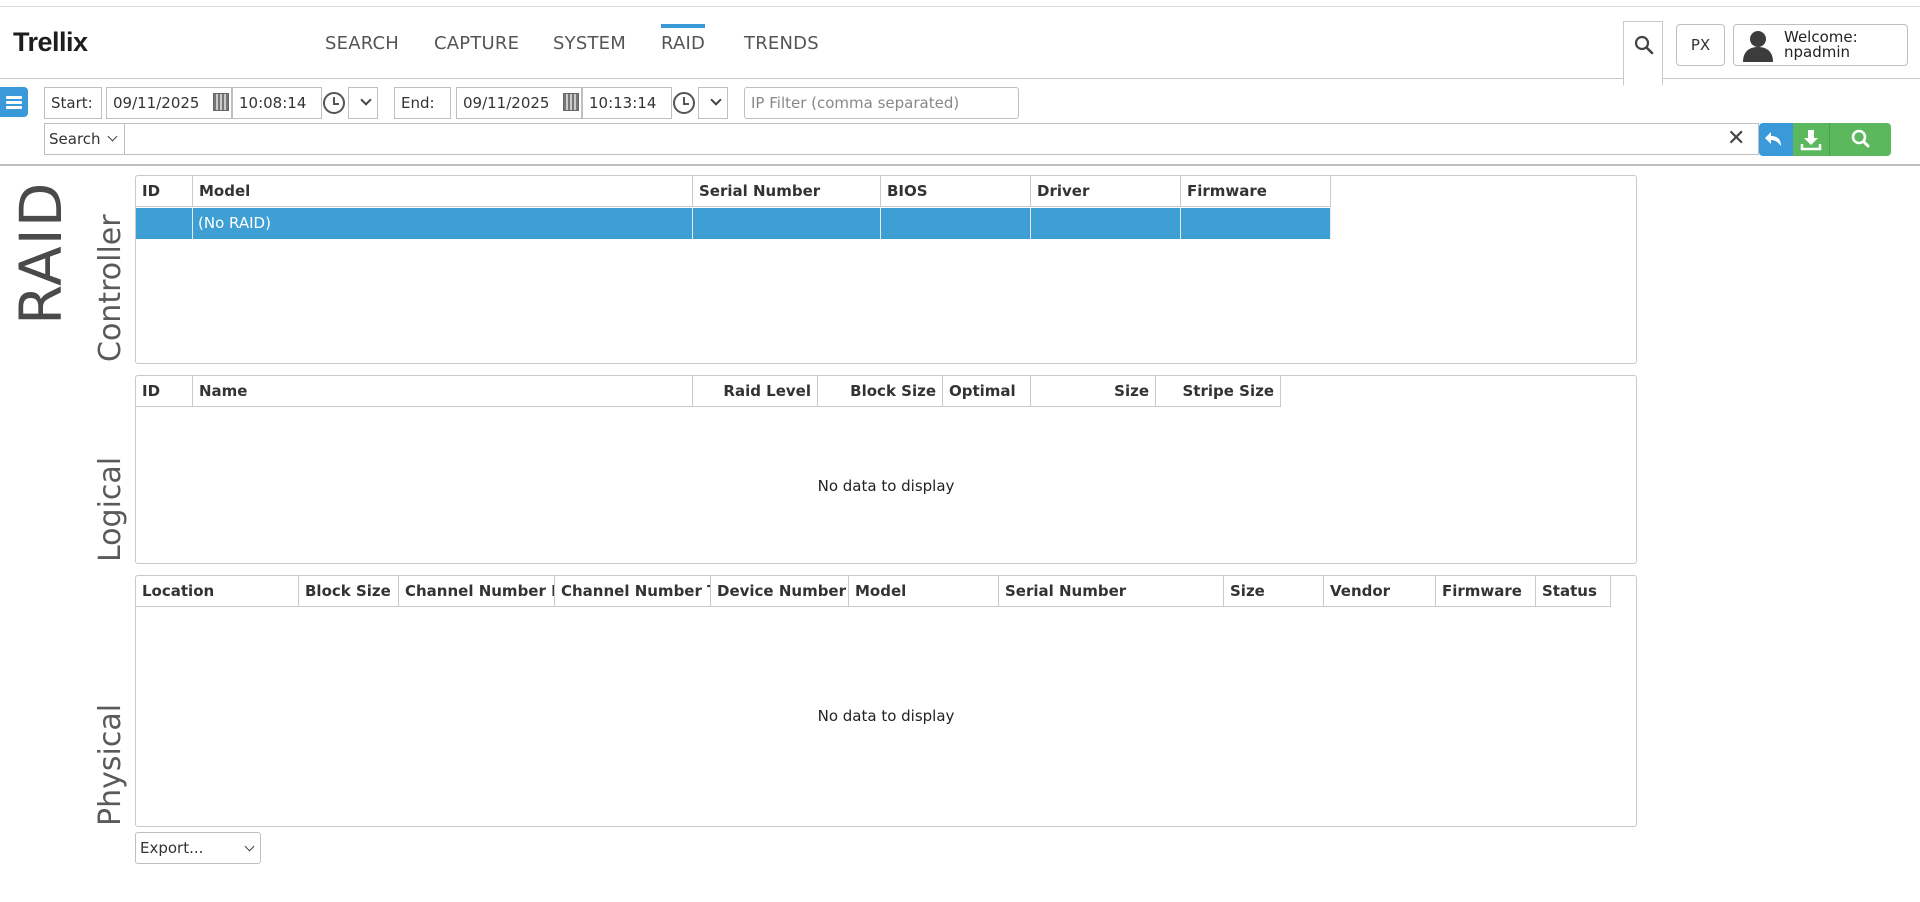  I want to click on sidebar-toggle-button, so click(14, 102).